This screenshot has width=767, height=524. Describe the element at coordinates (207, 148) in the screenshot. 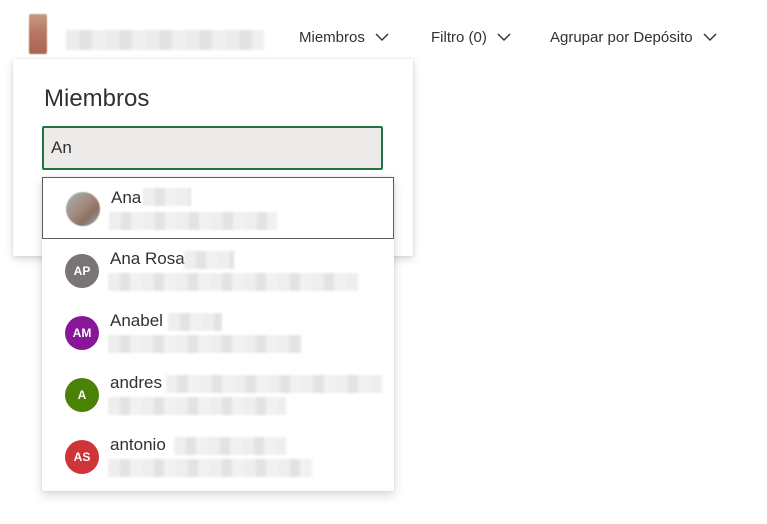

I see `member-search-input` at that location.